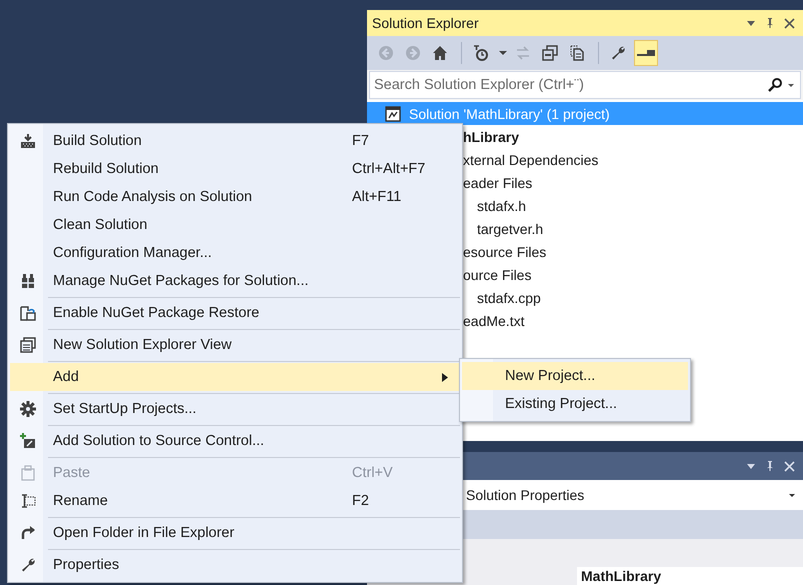  Describe the element at coordinates (235, 533) in the screenshot. I see `menu-item: Open Folder in File Explorer` at that location.